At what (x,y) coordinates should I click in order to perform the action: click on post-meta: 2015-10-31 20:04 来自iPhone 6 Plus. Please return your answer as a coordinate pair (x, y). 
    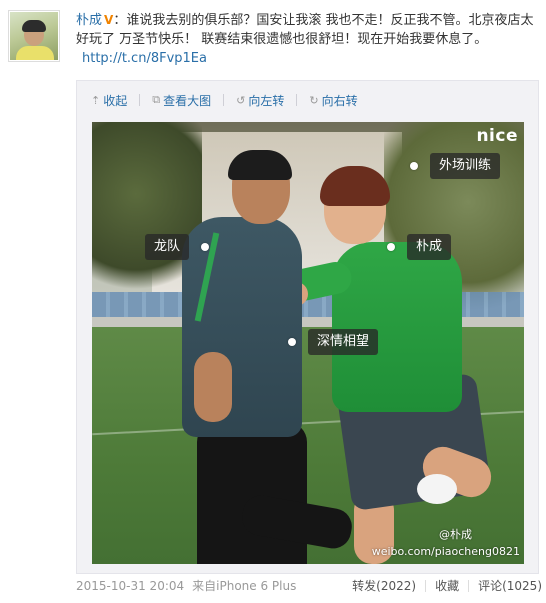
    Looking at the image, I should click on (186, 585).